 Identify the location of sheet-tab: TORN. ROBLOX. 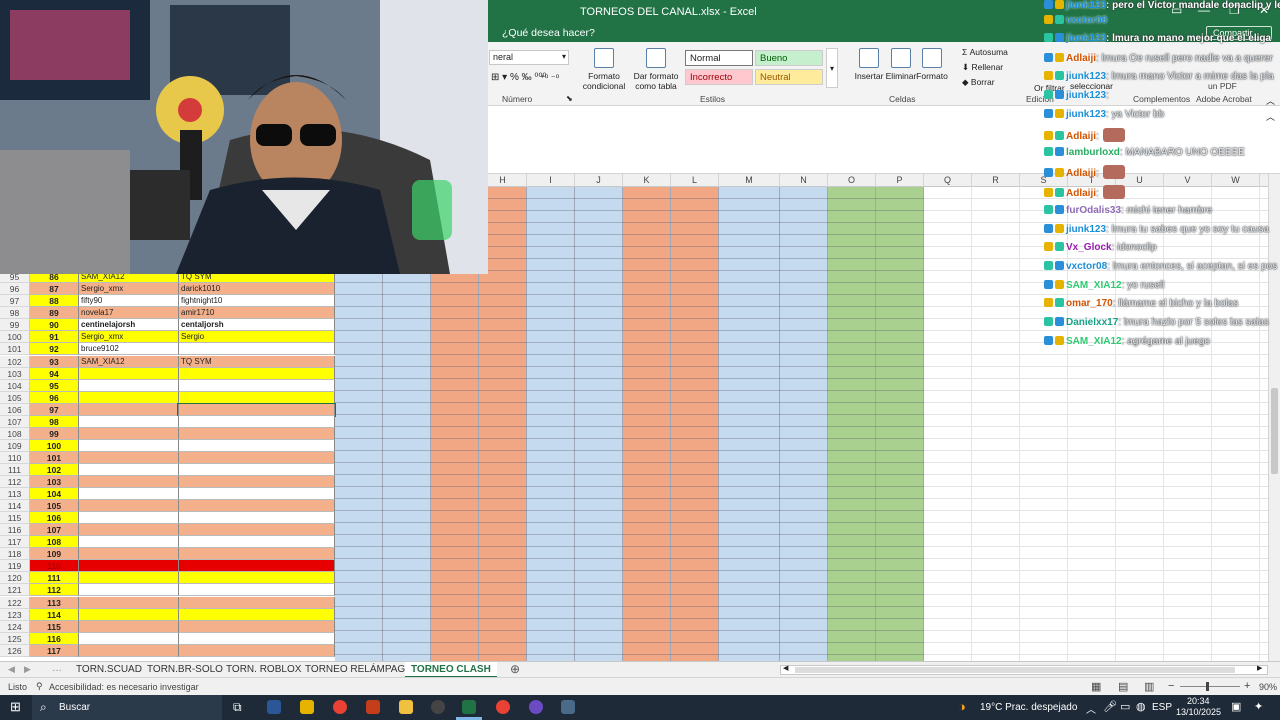
(263, 670).